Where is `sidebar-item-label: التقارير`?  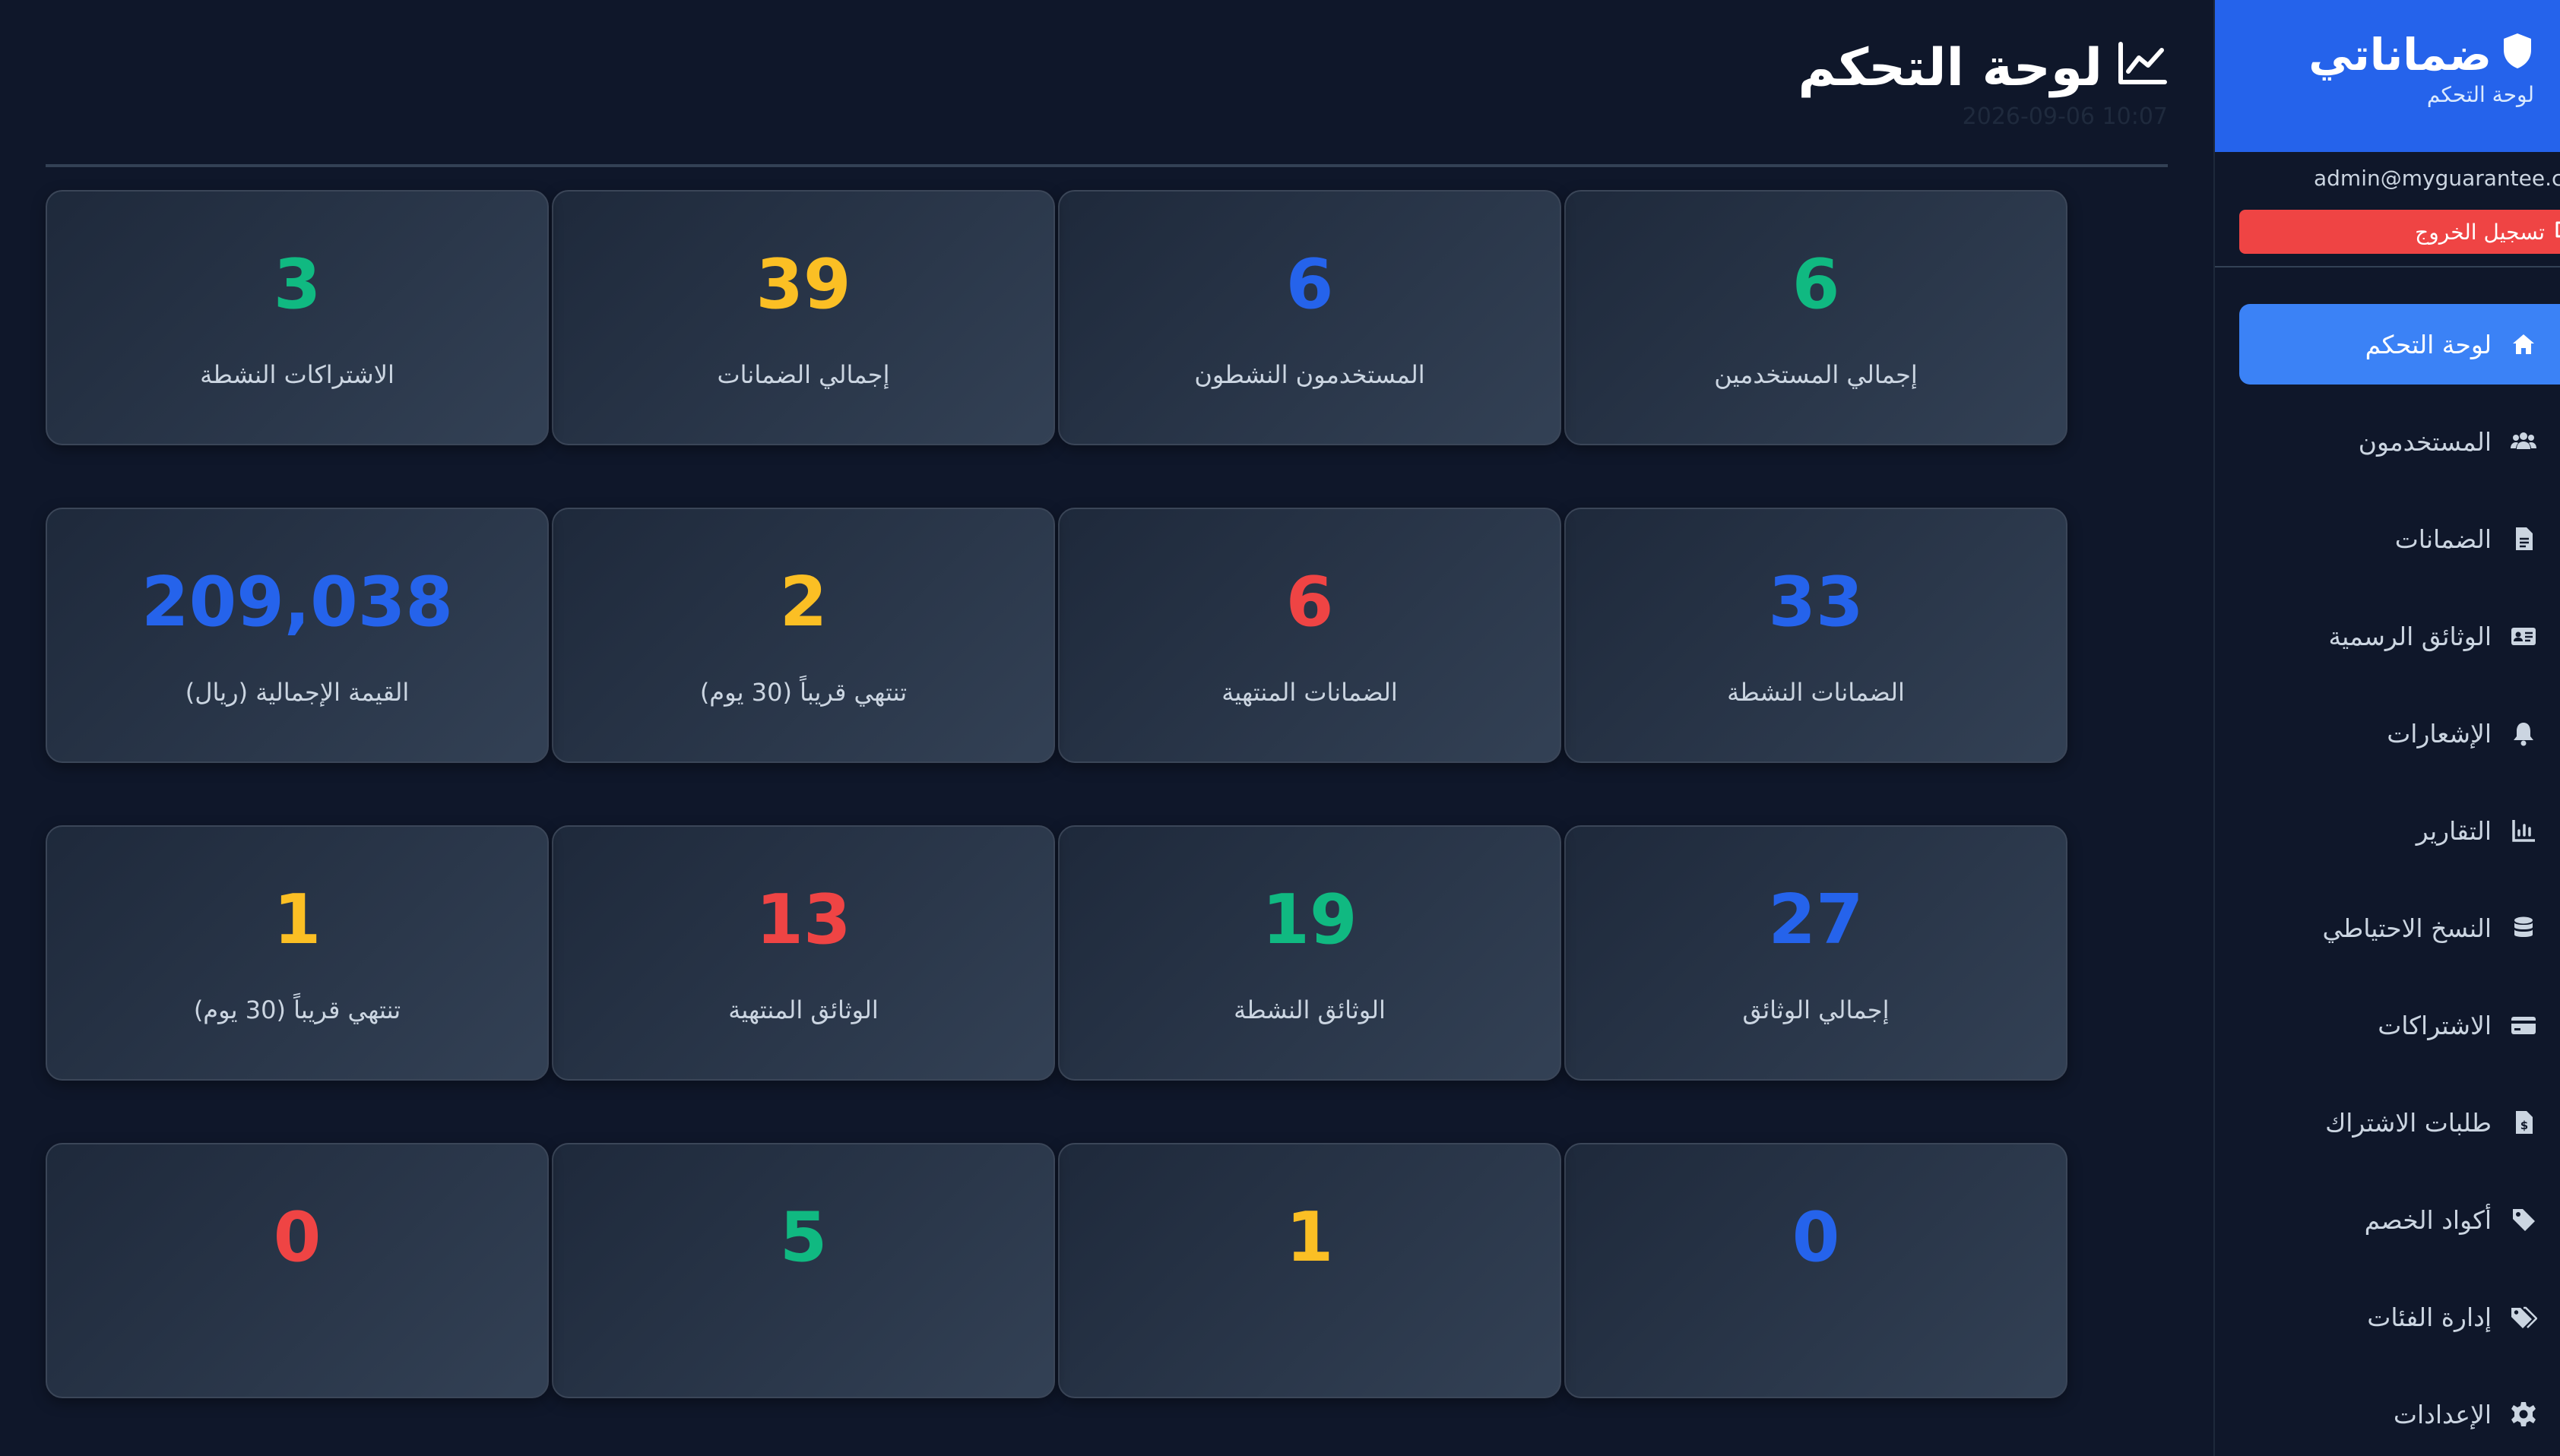 sidebar-item-label: التقارير is located at coordinates (2454, 830).